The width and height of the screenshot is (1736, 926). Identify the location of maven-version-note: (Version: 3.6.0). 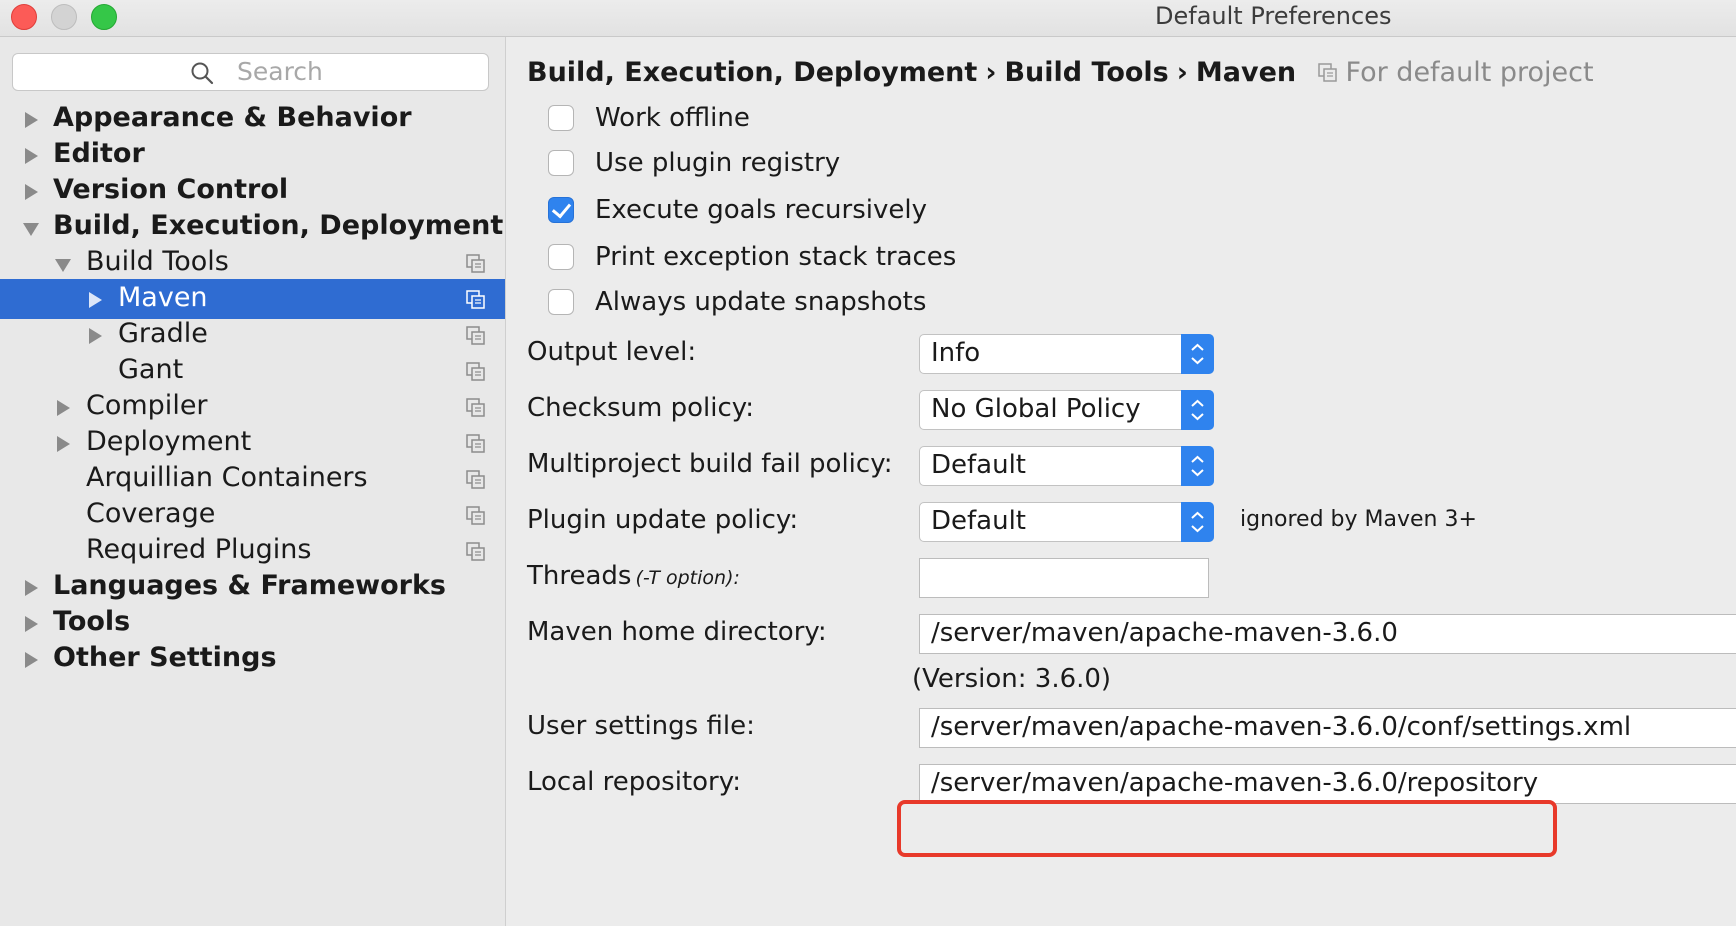
(1012, 679).